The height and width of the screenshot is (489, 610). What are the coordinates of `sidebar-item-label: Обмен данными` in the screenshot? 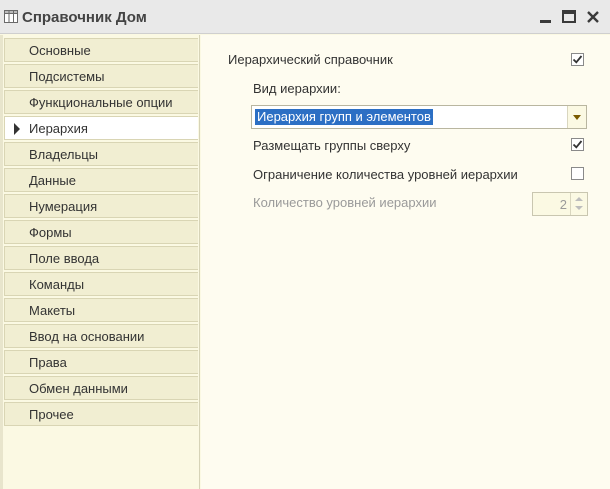 It's located at (78, 388).